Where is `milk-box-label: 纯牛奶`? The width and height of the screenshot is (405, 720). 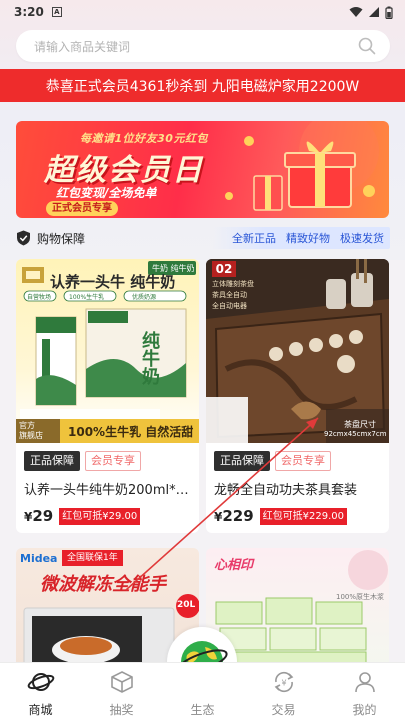
milk-box-label: 纯牛奶 is located at coordinates (149, 358).